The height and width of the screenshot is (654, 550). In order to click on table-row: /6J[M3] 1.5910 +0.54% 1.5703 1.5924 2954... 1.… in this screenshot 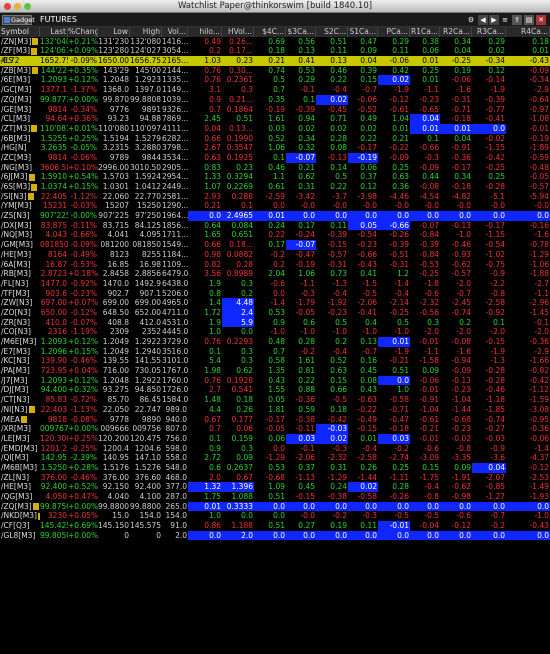, I will do `click(275, 177)`.